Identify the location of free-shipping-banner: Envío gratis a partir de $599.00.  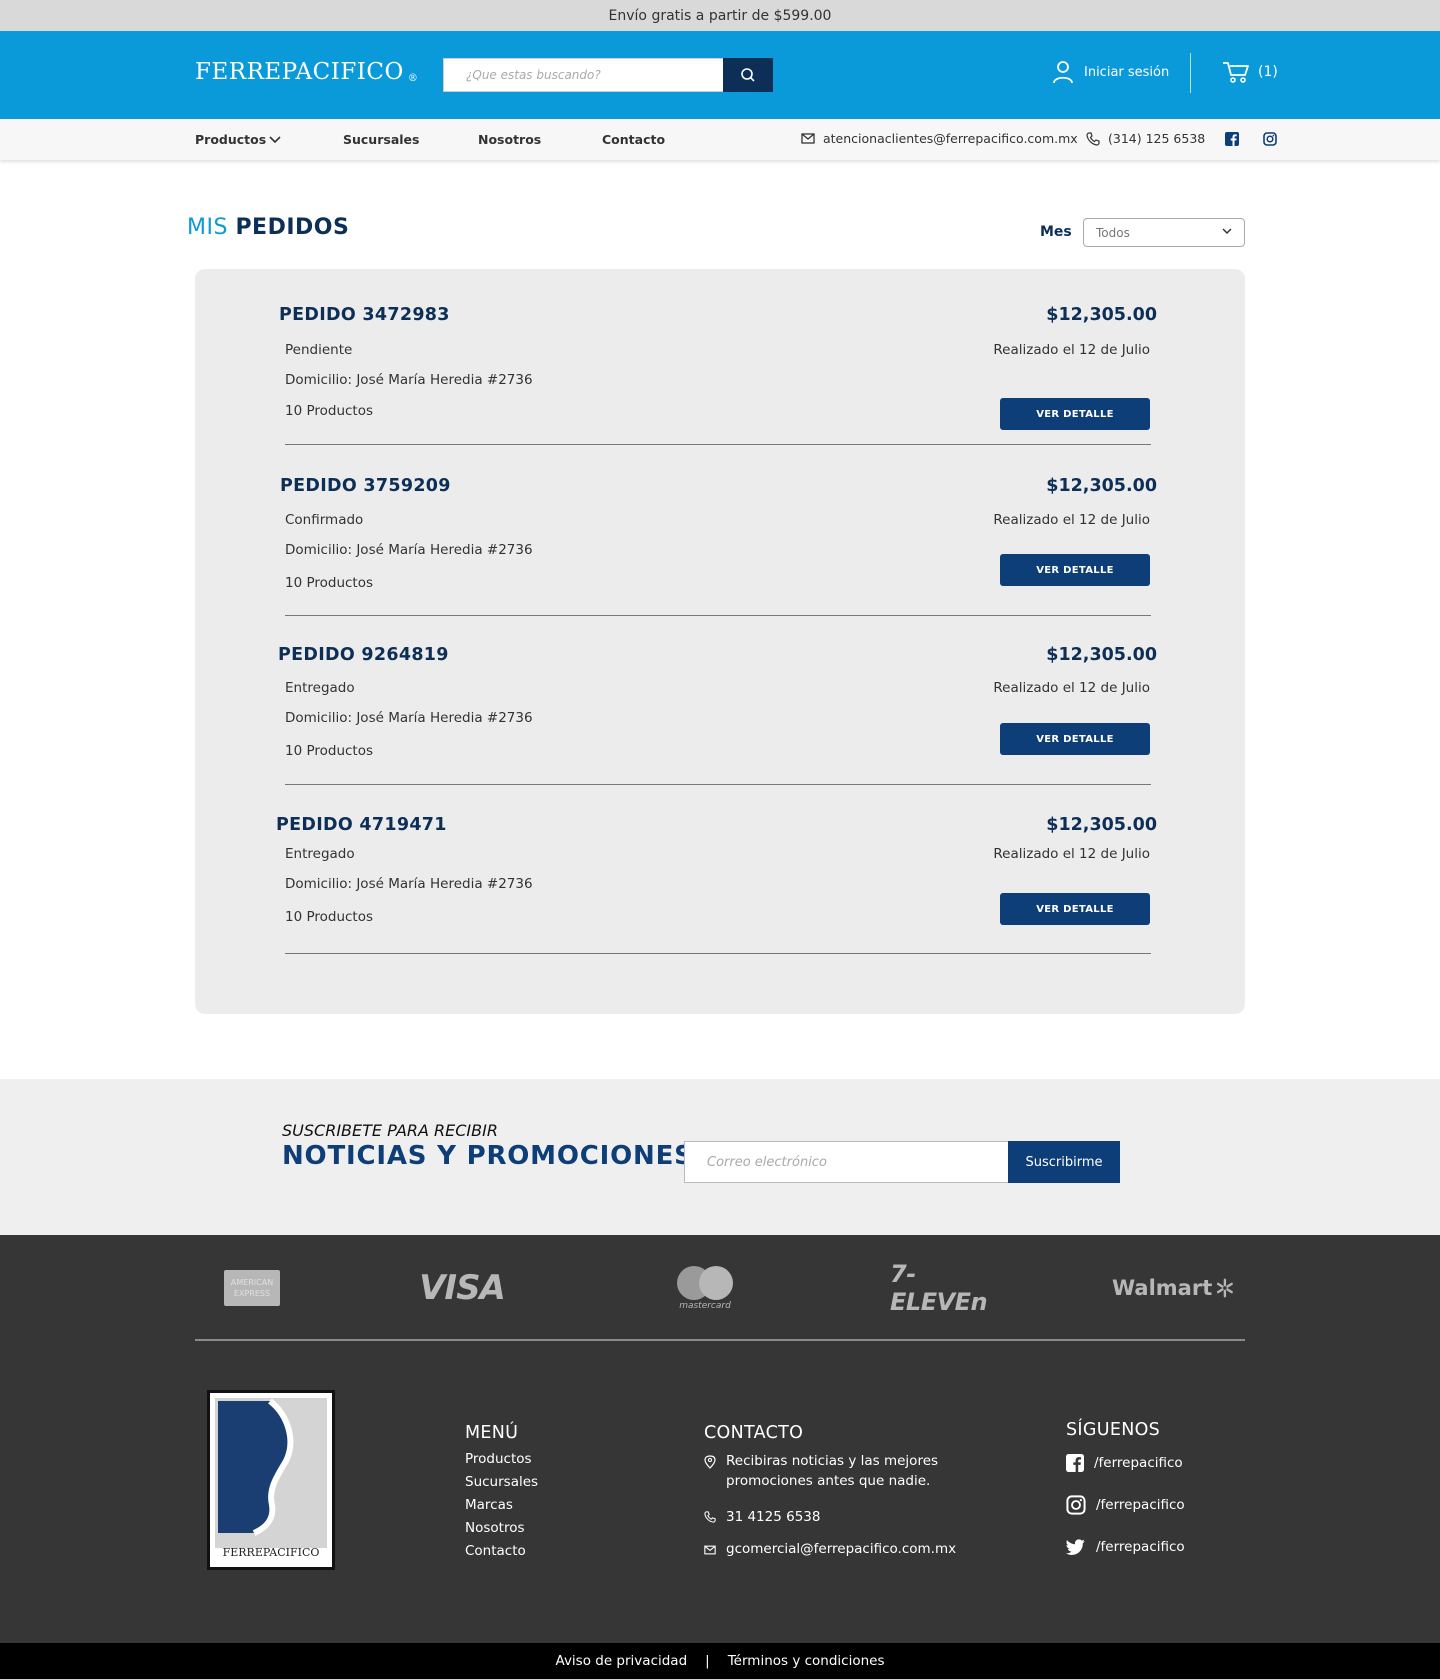
(720, 15).